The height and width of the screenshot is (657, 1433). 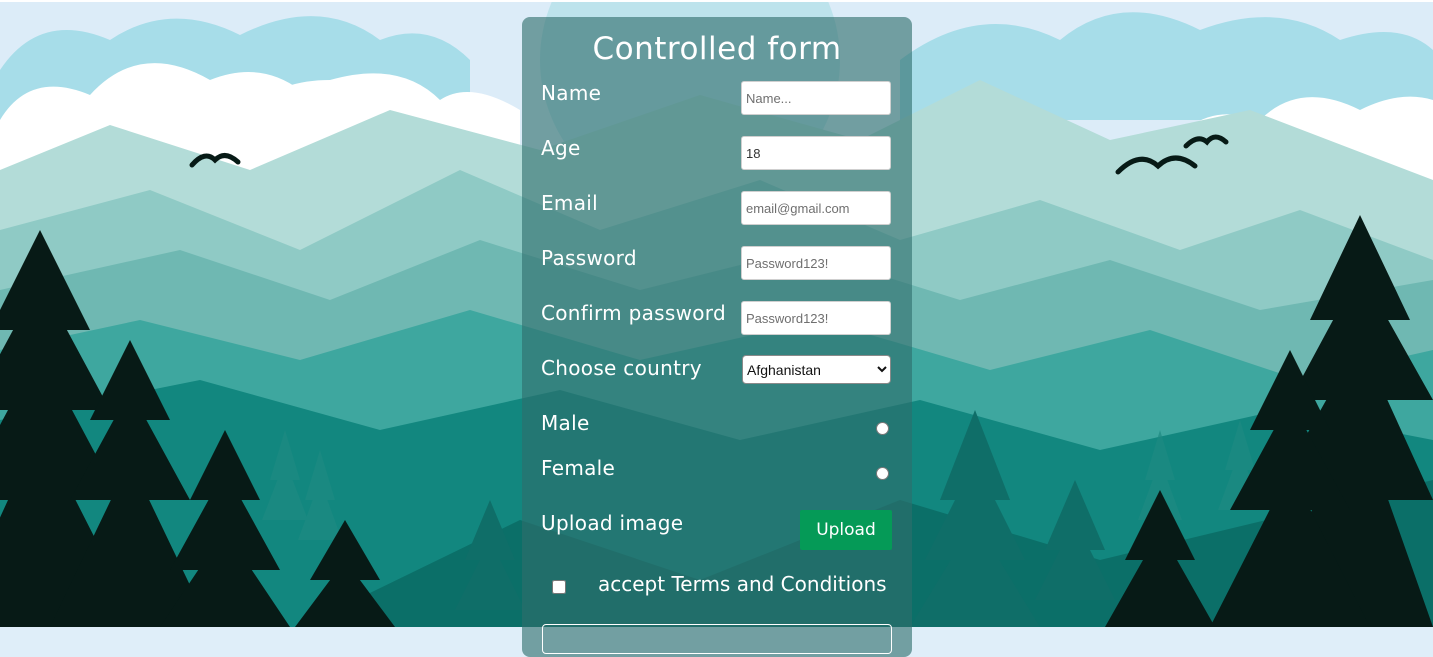 I want to click on age-label: Age, so click(x=561, y=148).